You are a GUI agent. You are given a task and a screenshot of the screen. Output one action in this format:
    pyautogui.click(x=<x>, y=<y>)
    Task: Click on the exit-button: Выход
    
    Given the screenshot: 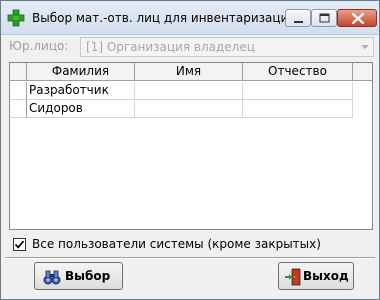 What is the action you would take?
    pyautogui.click(x=316, y=276)
    